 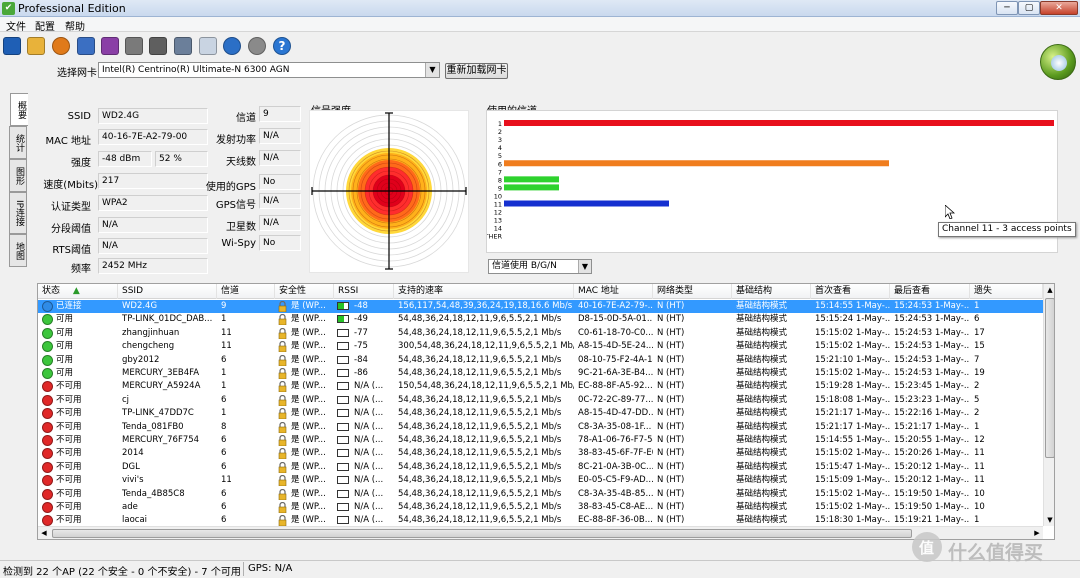 What do you see at coordinates (153, 266) in the screenshot?
I see `frequency-value: 2452 MHz` at bounding box center [153, 266].